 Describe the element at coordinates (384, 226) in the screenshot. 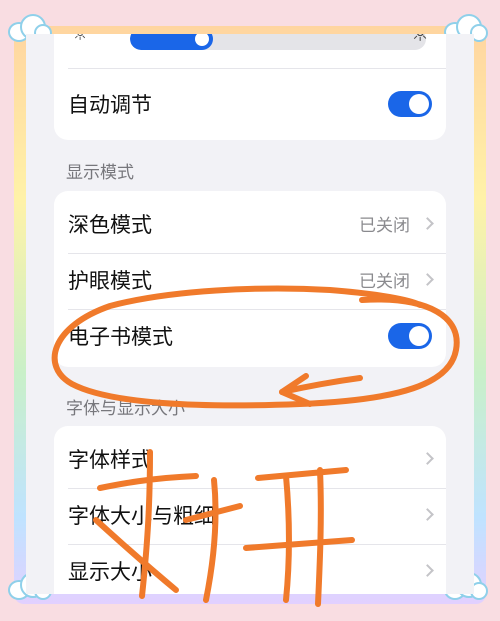

I see `dark-mode-status: 已关闭` at that location.